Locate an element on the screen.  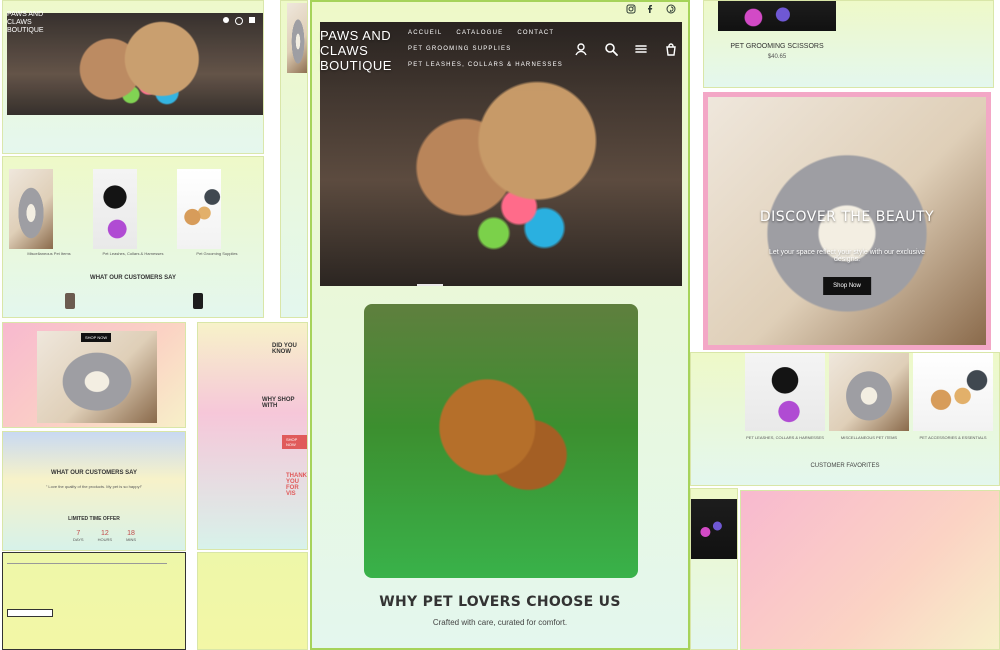
preview-blank is located at coordinates (252, 601).